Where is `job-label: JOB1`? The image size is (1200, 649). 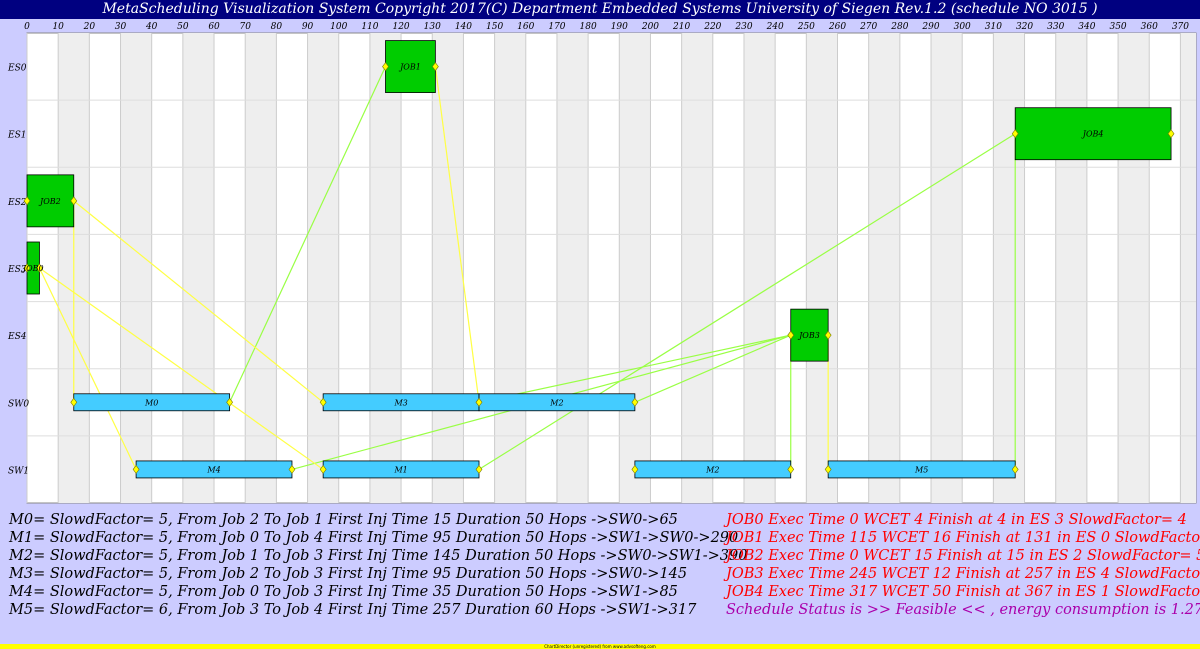 job-label: JOB1 is located at coordinates (409, 67).